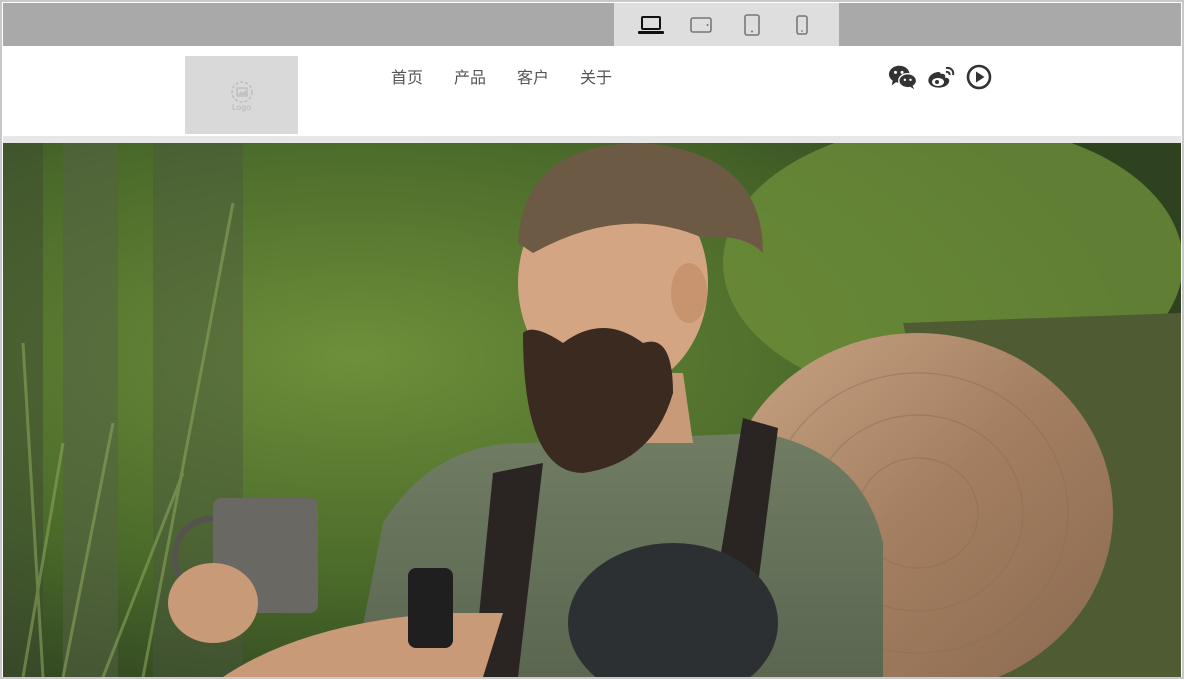 The image size is (1184, 679). I want to click on phone-icon, so click(802, 24).